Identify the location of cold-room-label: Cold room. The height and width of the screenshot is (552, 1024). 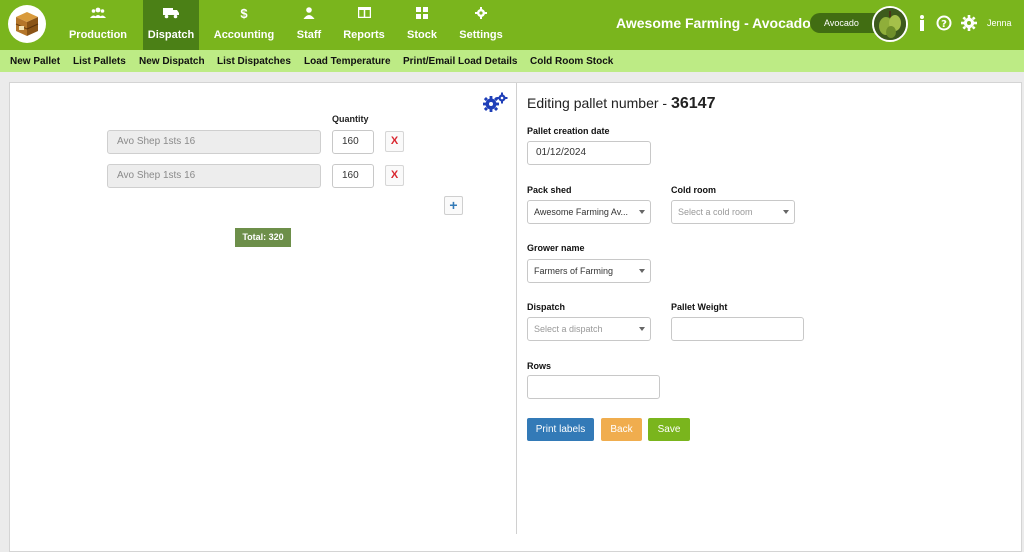
(693, 190).